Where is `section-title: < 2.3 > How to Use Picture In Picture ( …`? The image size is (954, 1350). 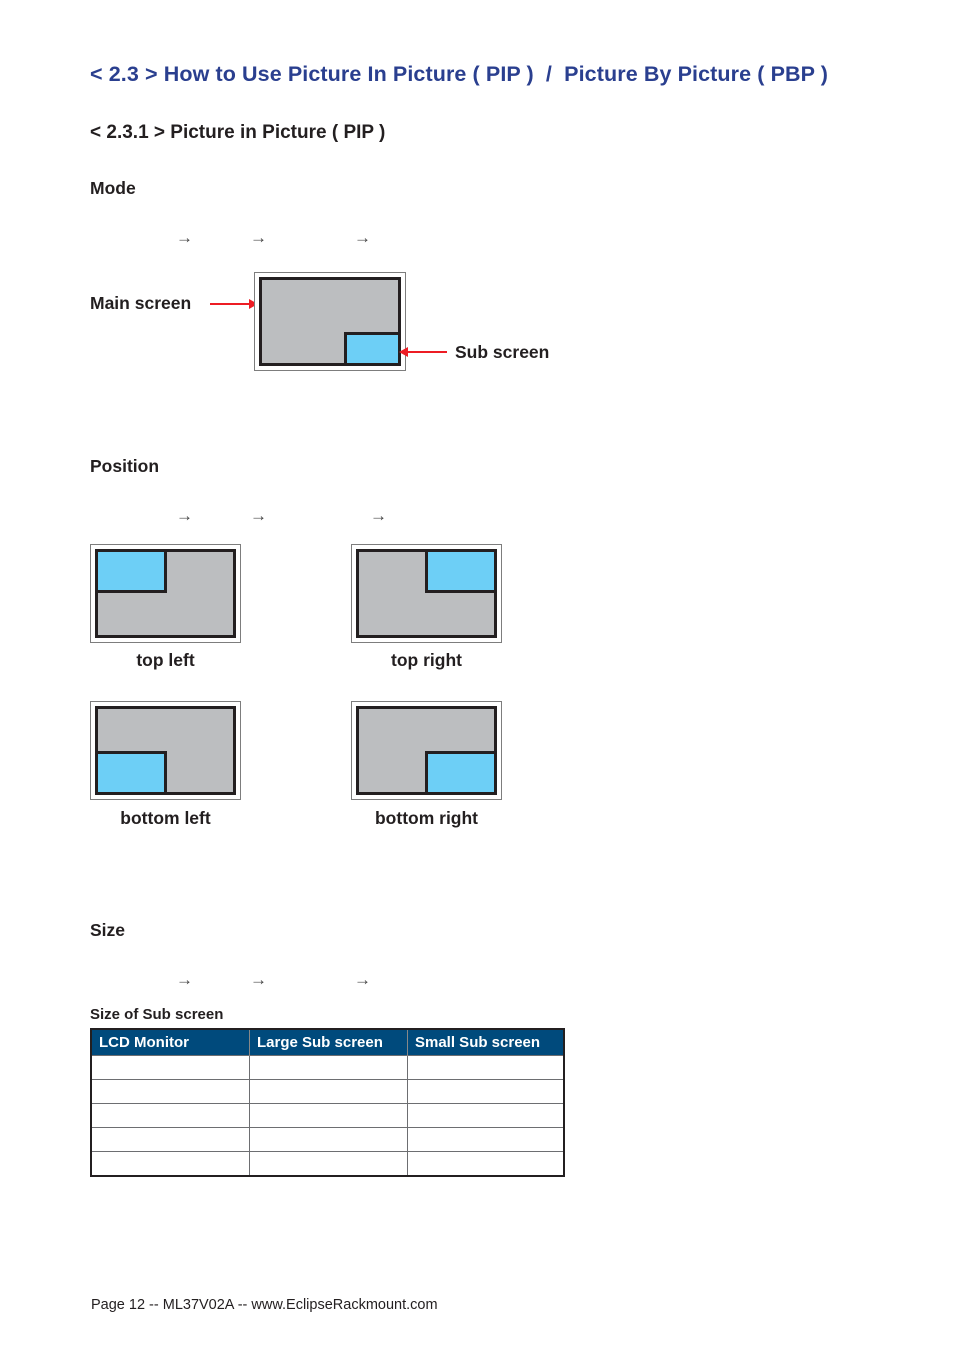
section-title: < 2.3 > How to Use Picture In Picture ( … is located at coordinates (459, 74).